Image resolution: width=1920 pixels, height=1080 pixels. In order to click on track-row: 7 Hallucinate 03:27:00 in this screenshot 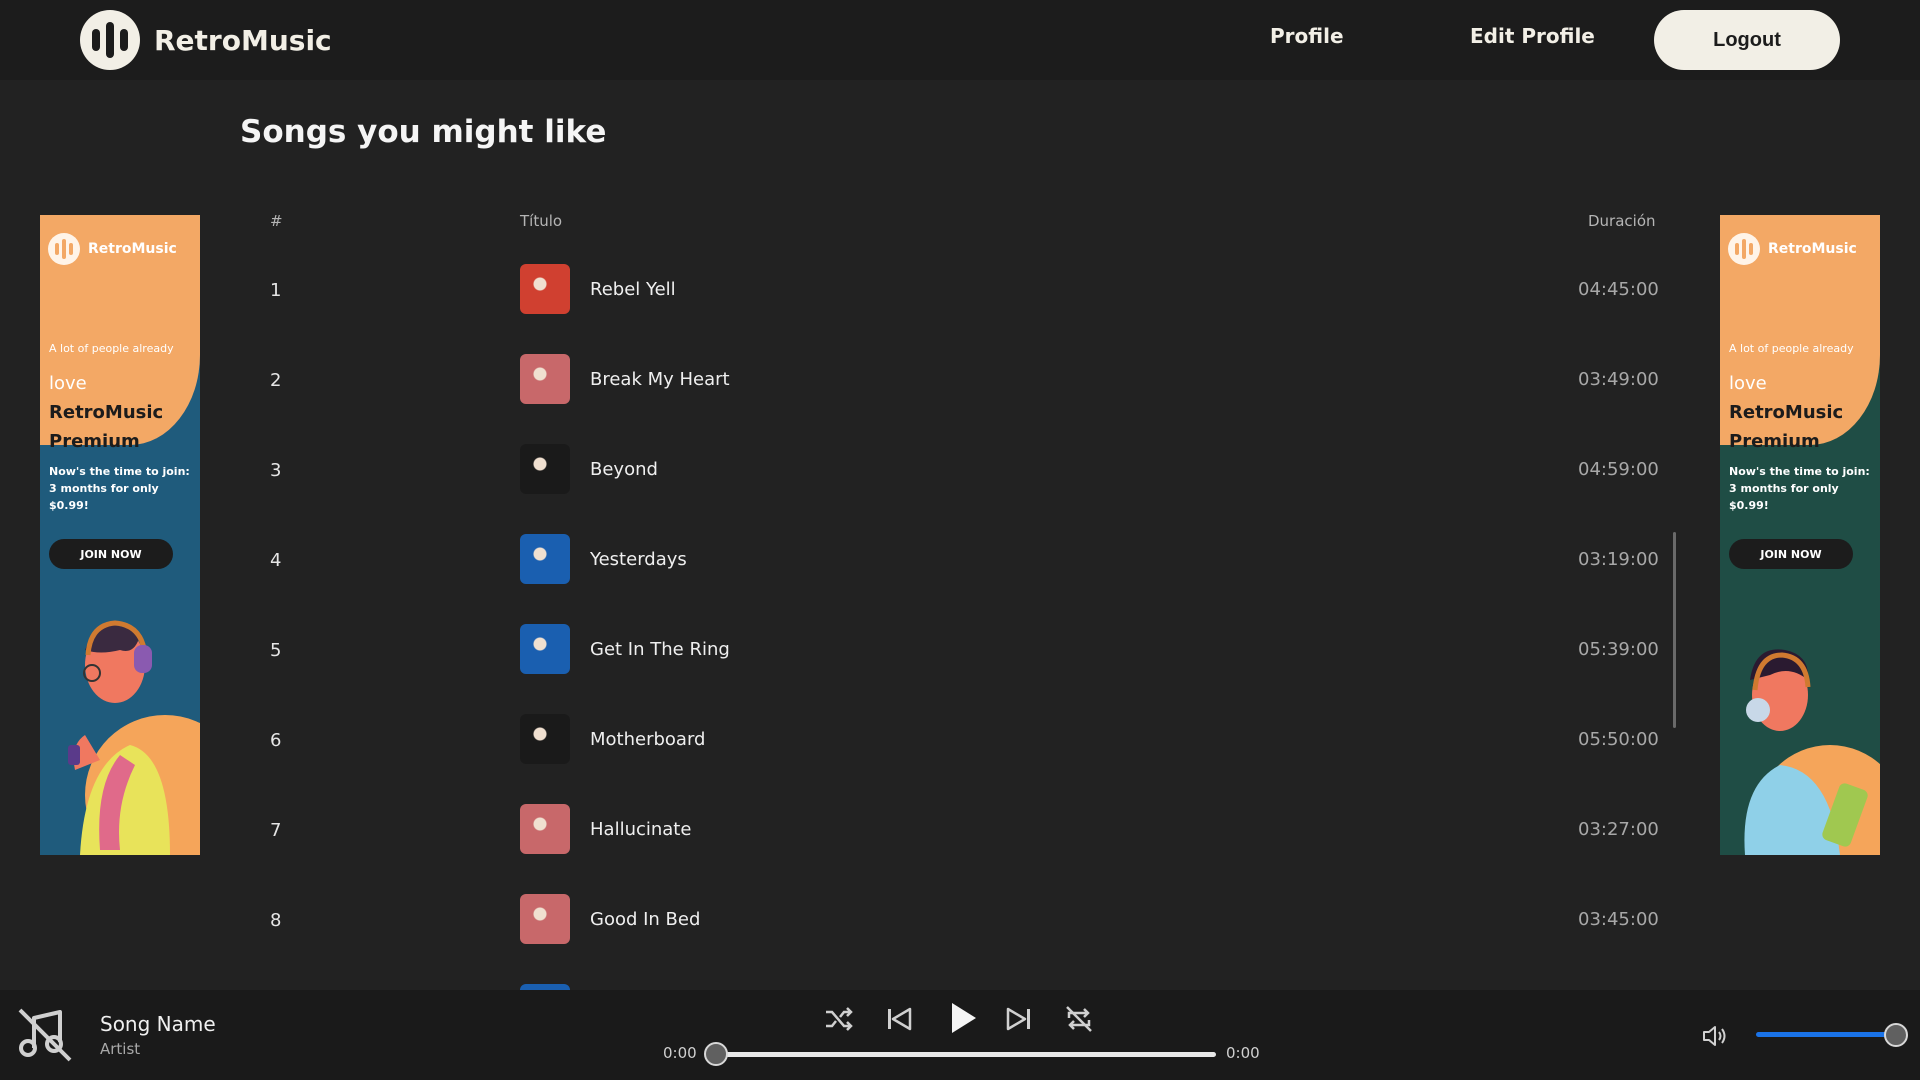, I will do `click(850, 829)`.